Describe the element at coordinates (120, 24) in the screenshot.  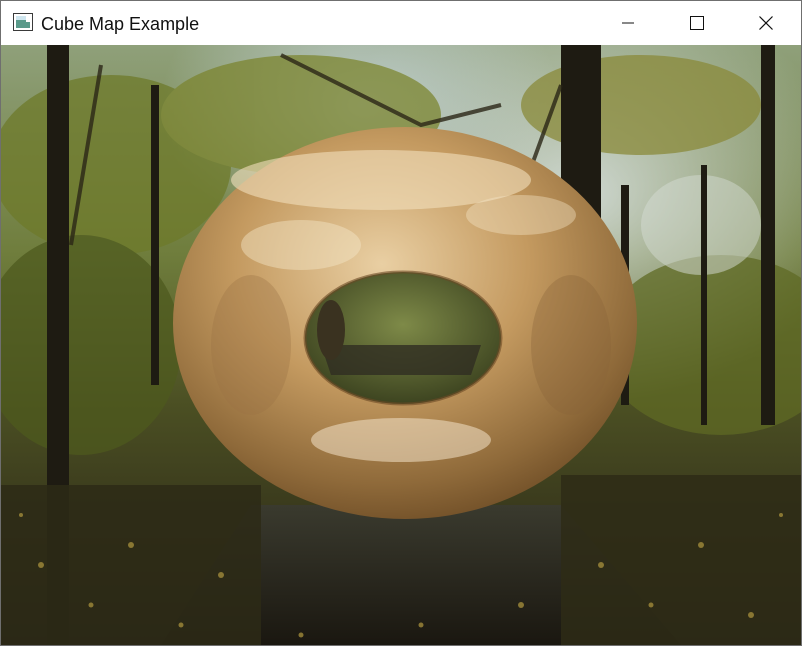
I see `window-title: Cube Map Example` at that location.